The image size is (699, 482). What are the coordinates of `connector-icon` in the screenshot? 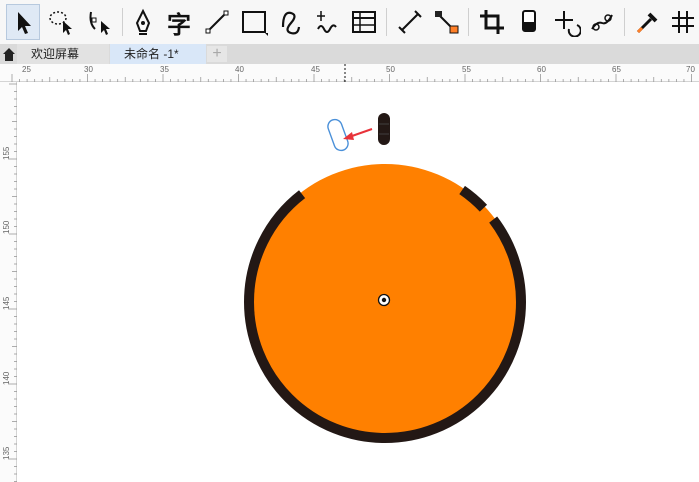 It's located at (447, 22).